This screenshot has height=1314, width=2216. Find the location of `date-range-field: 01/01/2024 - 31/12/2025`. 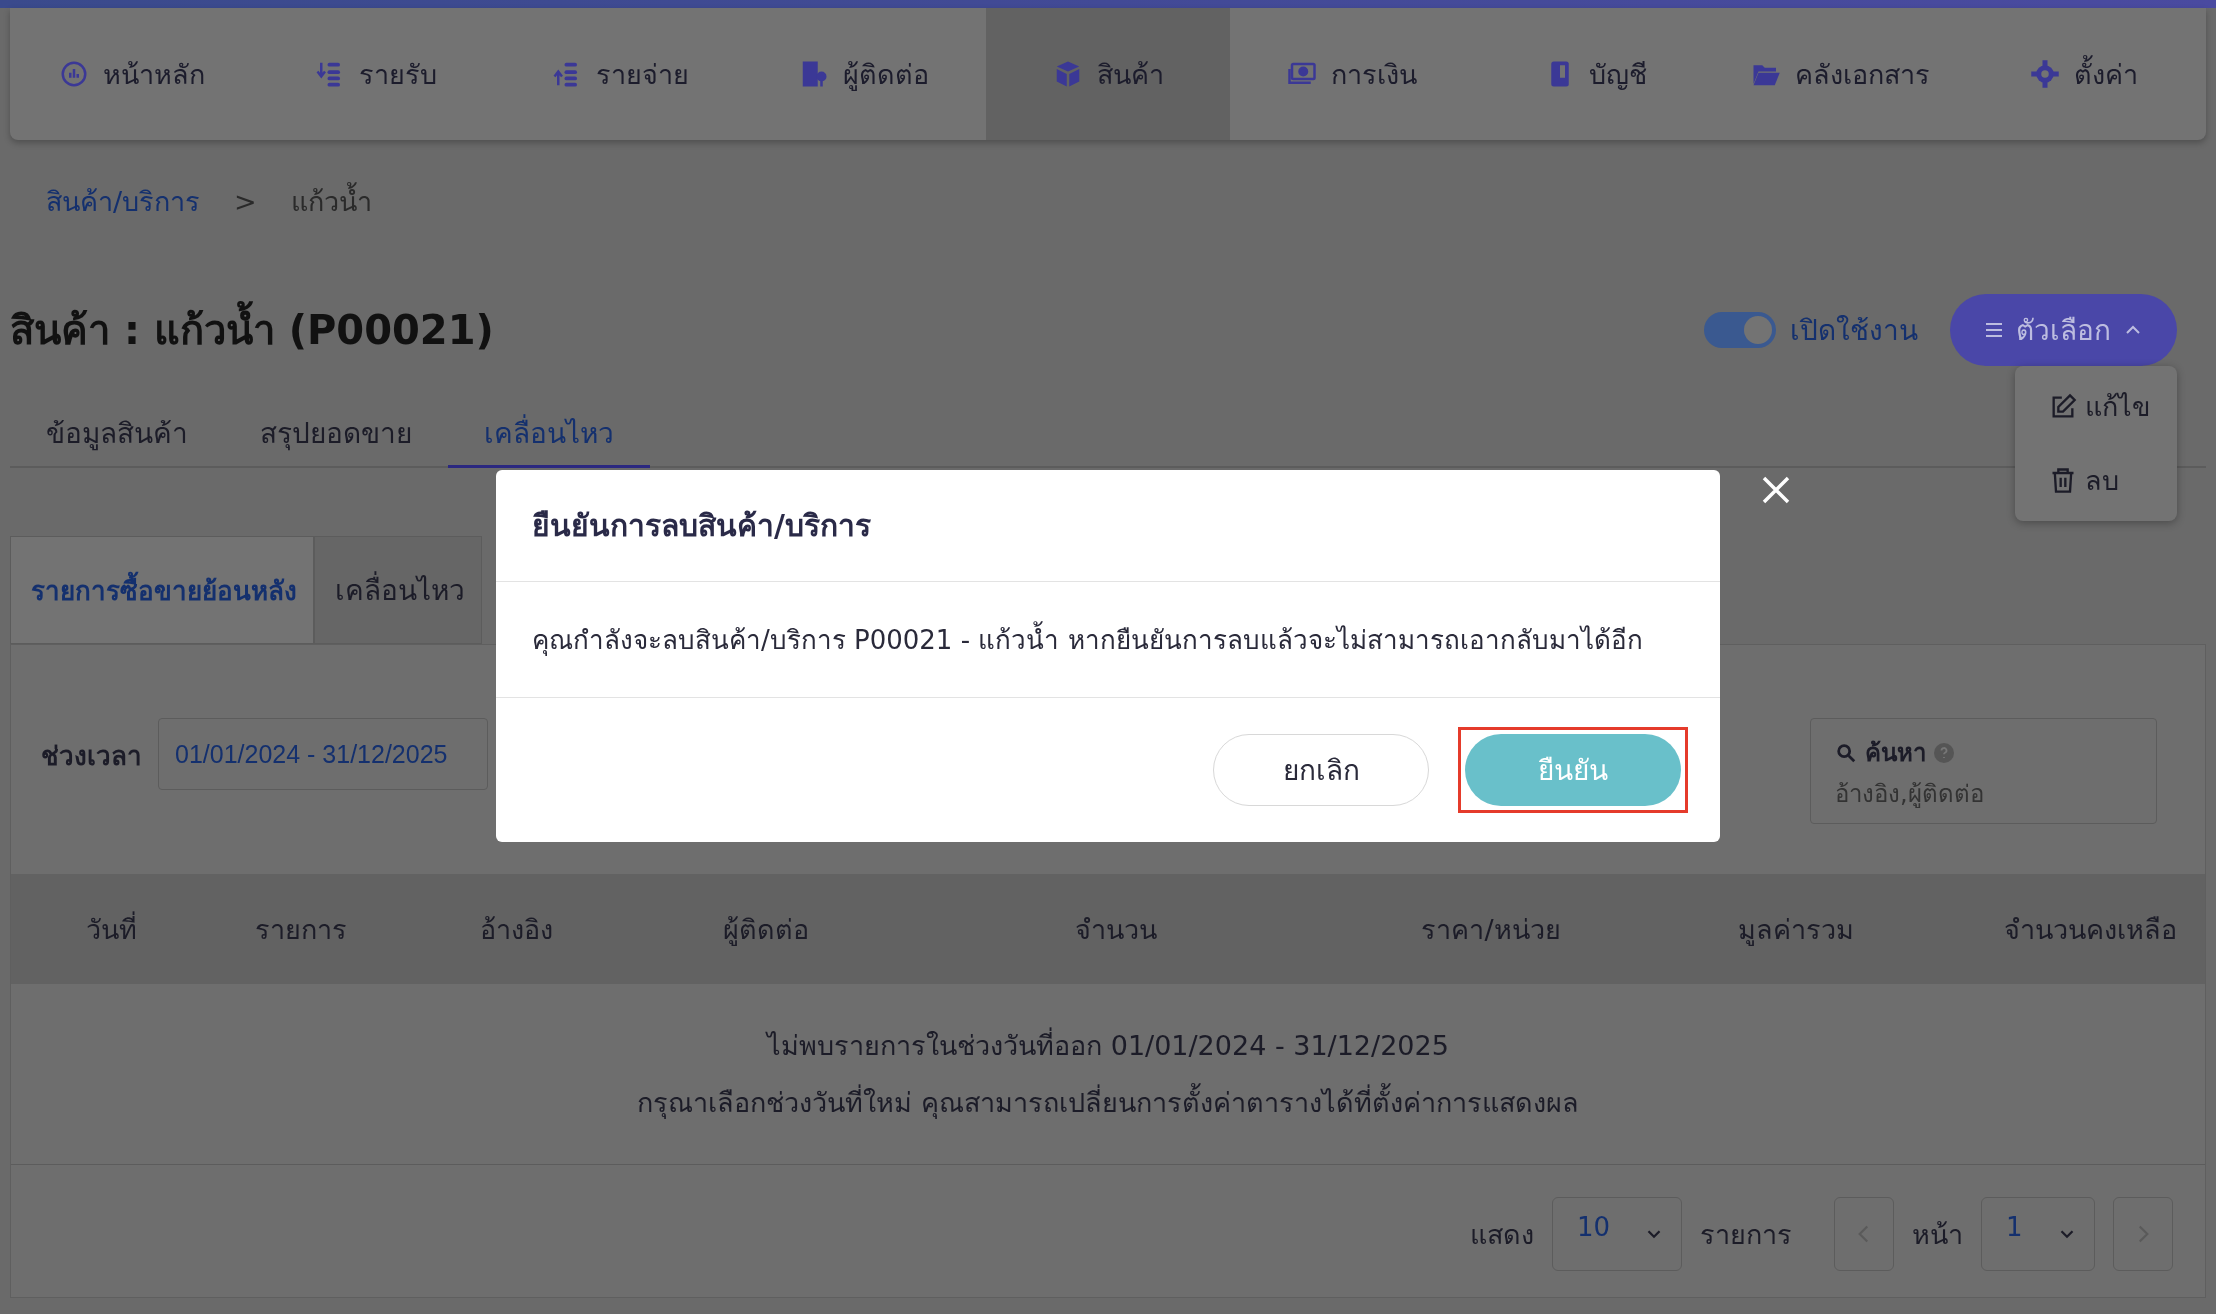

date-range-field: 01/01/2024 - 31/12/2025 is located at coordinates (323, 754).